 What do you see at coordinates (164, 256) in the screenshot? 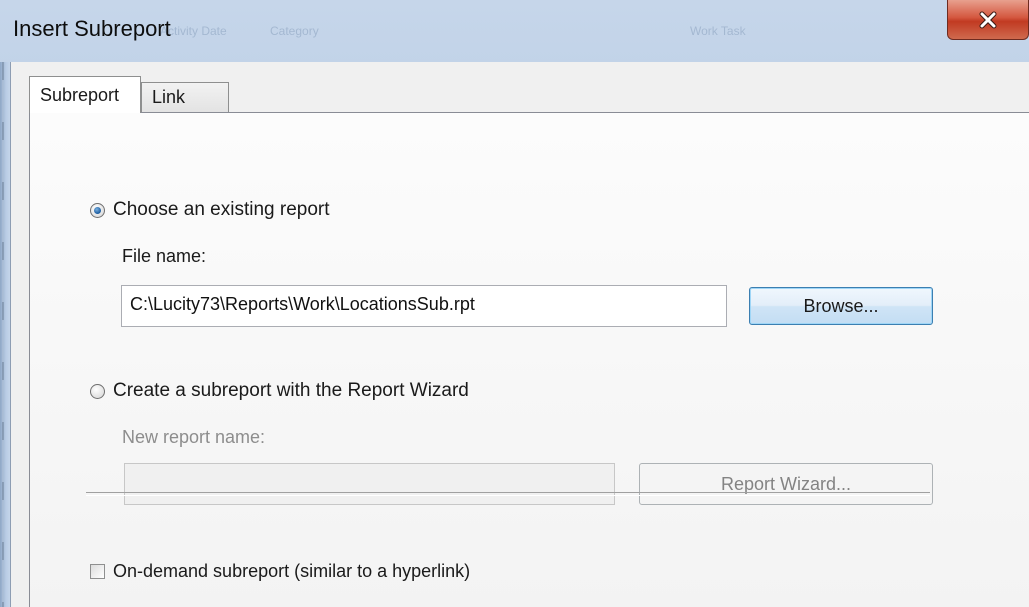
I see `file-name-label: File name:` at bounding box center [164, 256].